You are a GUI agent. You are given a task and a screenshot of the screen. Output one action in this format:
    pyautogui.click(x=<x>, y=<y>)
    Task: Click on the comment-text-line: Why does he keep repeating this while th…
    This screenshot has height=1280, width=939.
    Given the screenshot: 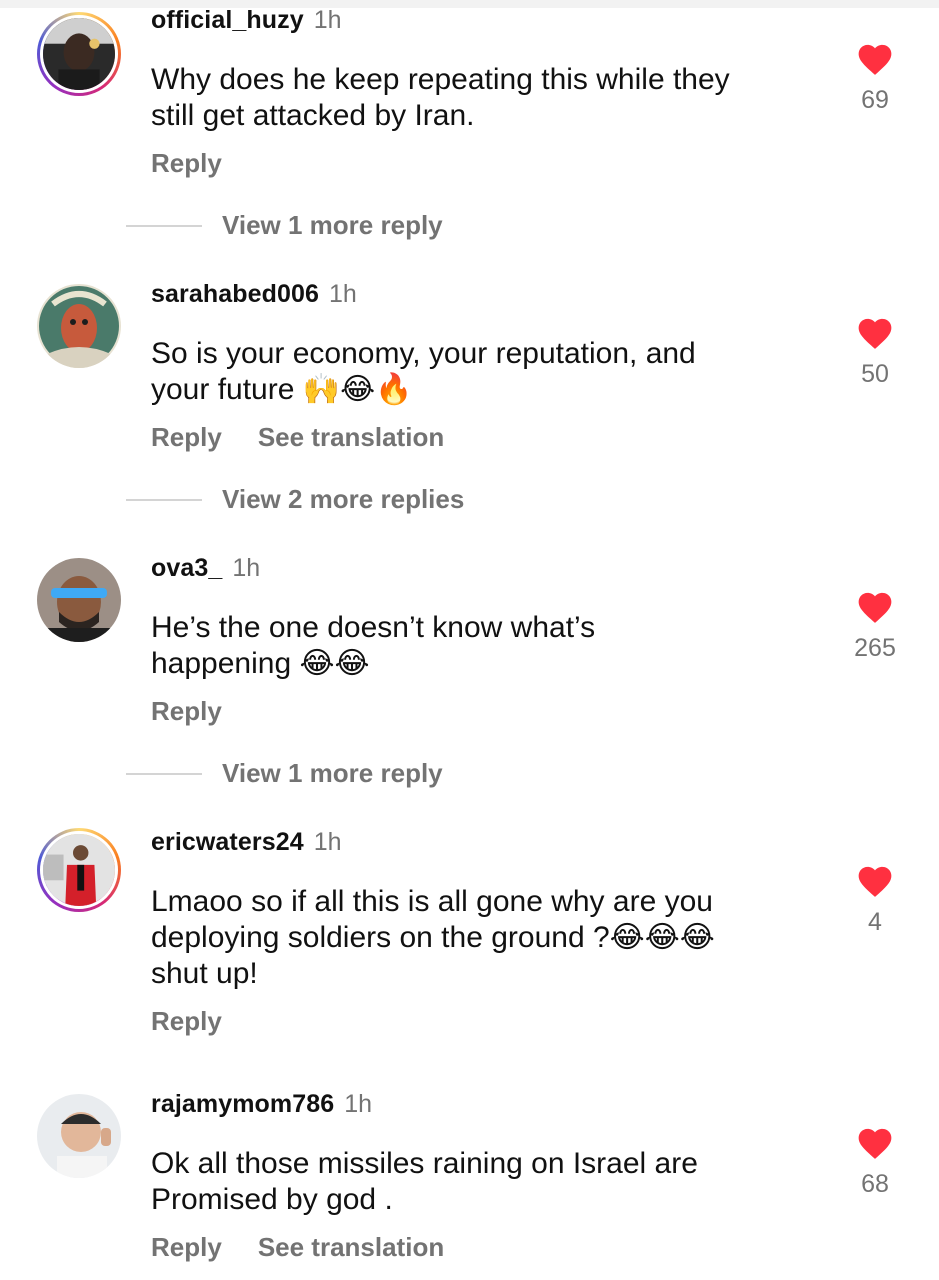 What is the action you would take?
    pyautogui.click(x=440, y=79)
    